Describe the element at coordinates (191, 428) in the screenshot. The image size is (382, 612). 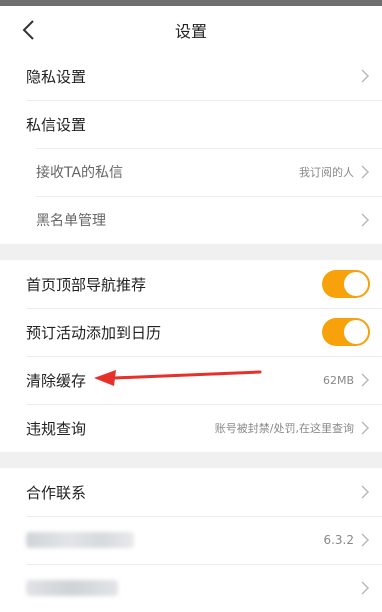
I see `violation-row: 违规查询 账号被封禁/处罚,在这里查询` at that location.